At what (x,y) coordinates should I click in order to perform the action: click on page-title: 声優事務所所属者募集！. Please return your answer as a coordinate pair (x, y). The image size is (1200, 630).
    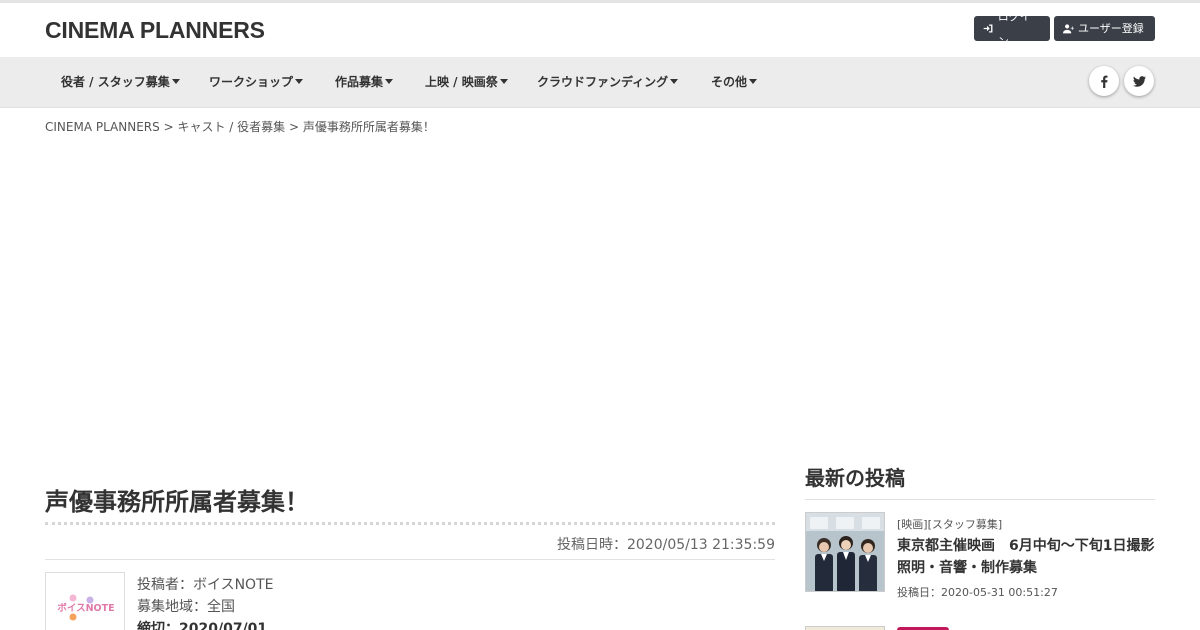
    Looking at the image, I should click on (177, 502).